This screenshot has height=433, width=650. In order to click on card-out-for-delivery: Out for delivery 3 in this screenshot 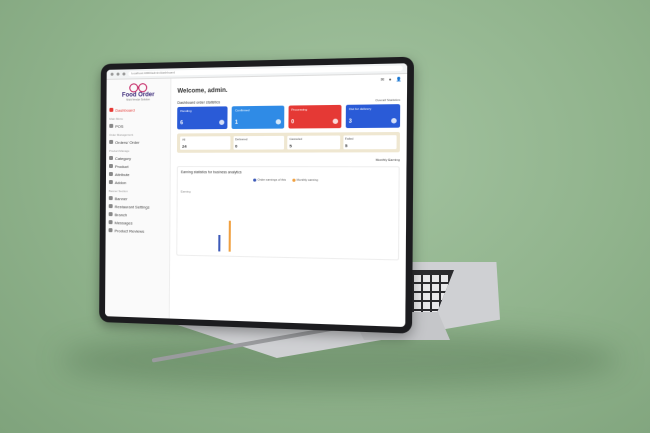, I will do `click(372, 116)`.